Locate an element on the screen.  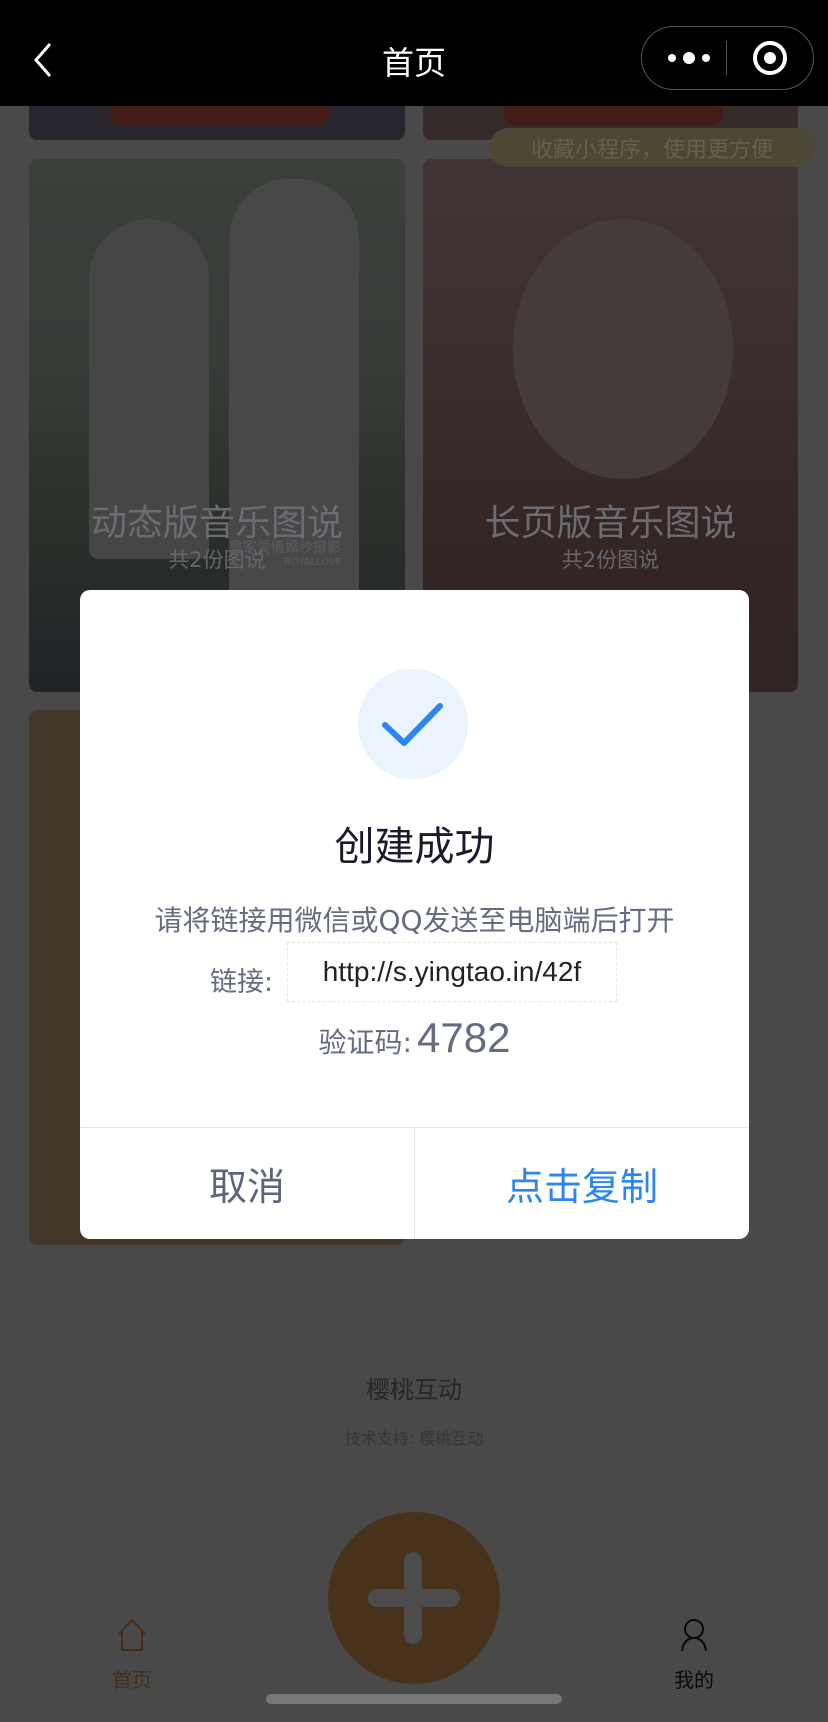
check-icon is located at coordinates (413, 724).